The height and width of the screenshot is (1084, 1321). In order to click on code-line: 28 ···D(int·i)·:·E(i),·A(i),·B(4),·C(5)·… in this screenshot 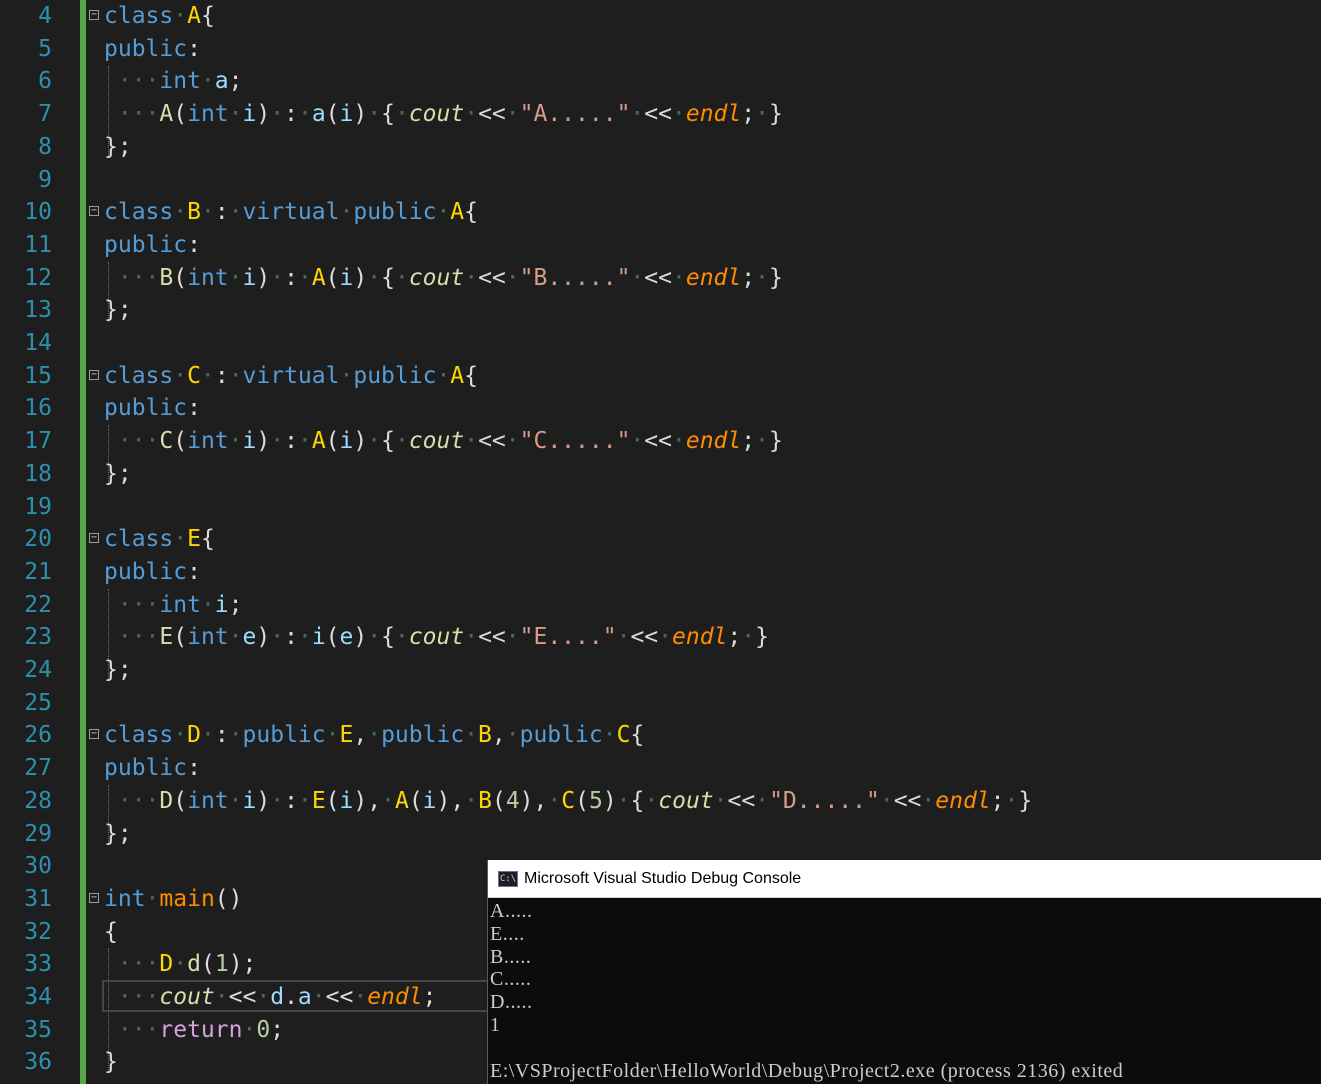, I will do `click(660, 801)`.